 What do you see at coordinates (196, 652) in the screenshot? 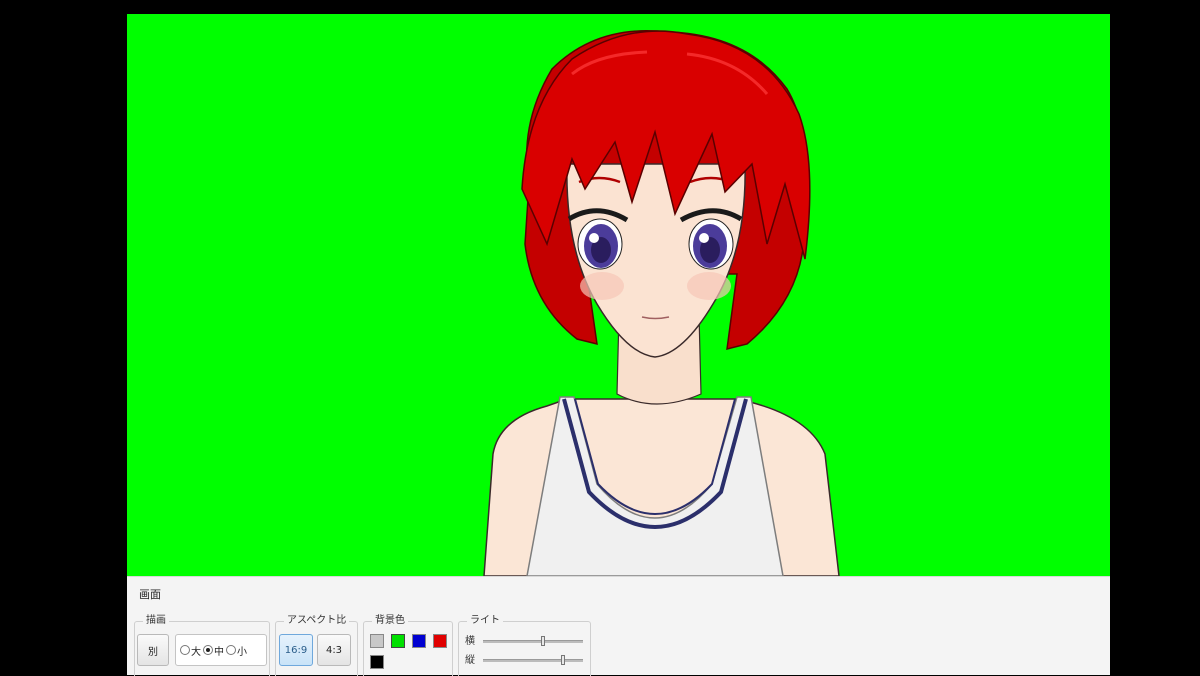
I see `size-large-label: 大` at bounding box center [196, 652].